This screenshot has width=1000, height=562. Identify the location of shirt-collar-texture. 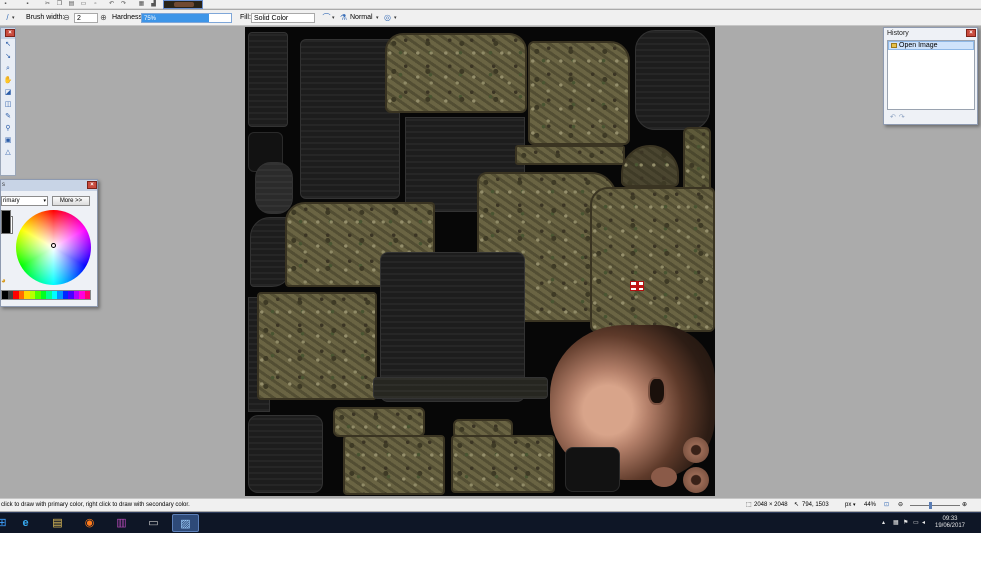
(456, 73).